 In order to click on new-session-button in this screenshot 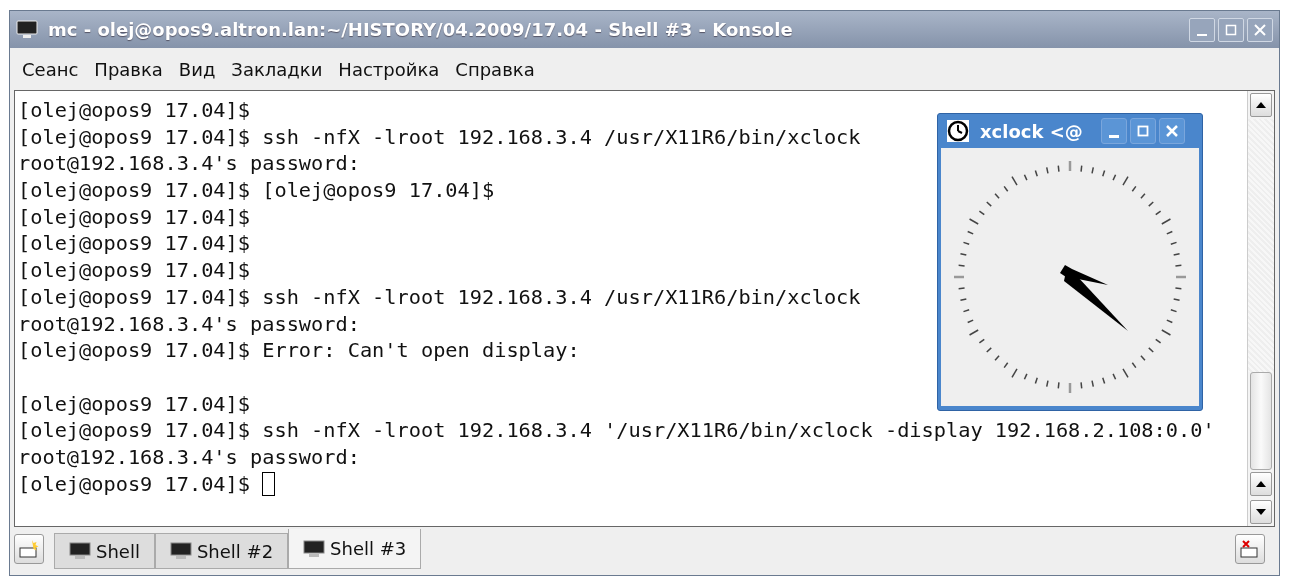, I will do `click(29, 549)`.